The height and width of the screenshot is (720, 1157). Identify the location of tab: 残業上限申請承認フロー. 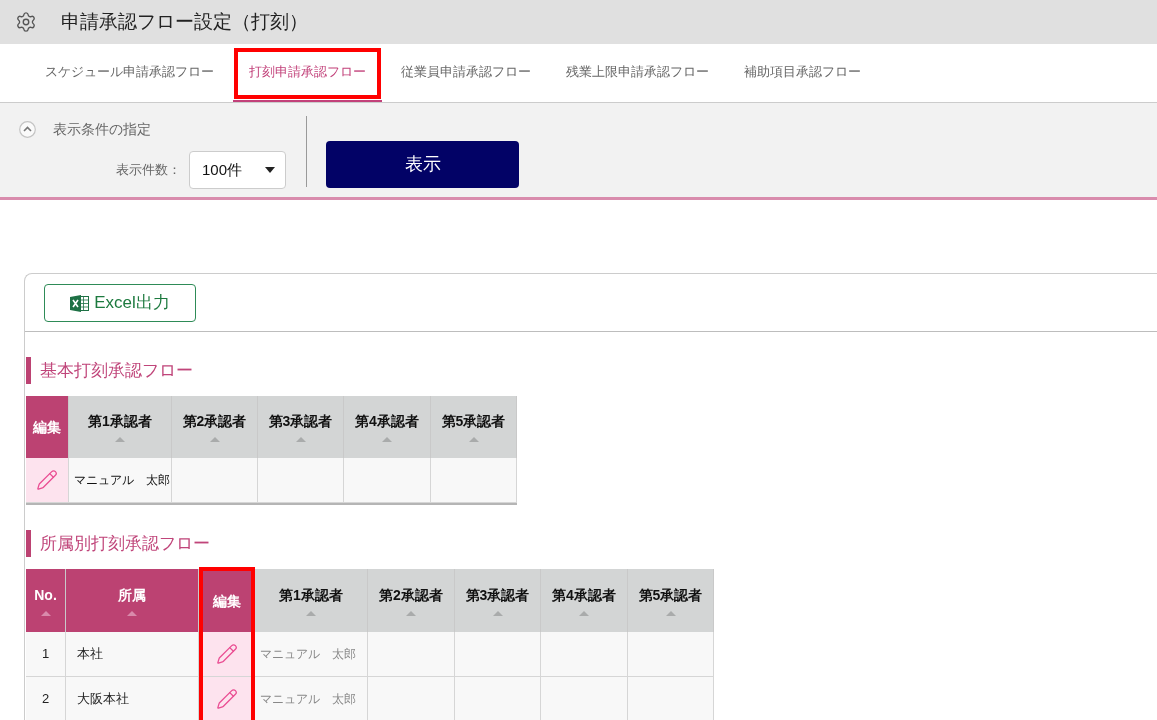
(637, 73).